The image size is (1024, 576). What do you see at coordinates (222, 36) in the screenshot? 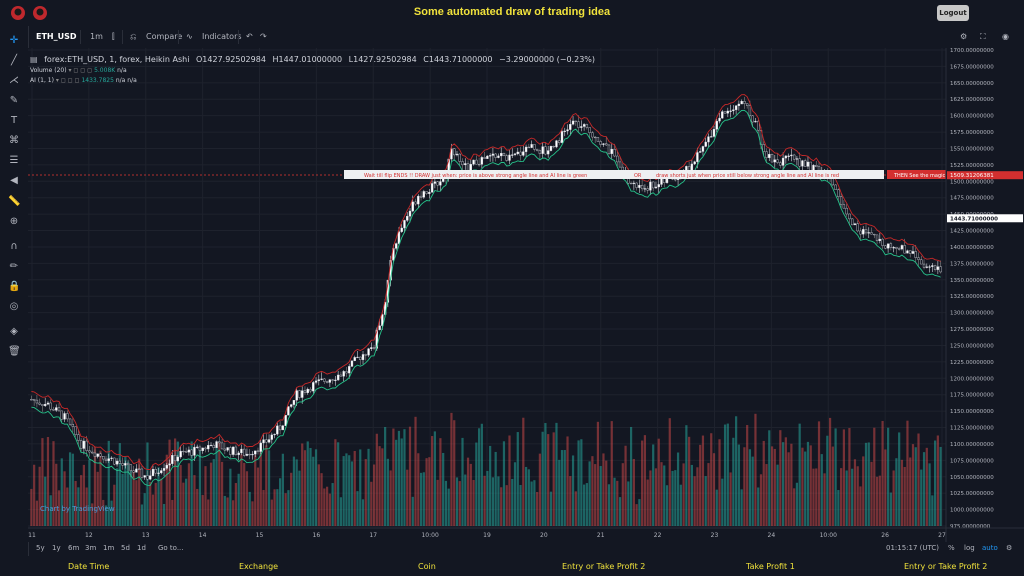
I see `indicators-button: Indicators` at bounding box center [222, 36].